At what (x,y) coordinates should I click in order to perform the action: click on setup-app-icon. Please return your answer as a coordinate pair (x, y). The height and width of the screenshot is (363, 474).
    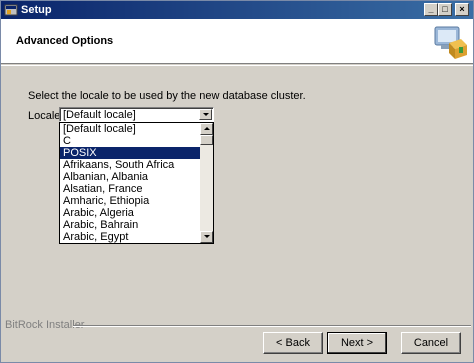
    Looking at the image, I should click on (11, 10).